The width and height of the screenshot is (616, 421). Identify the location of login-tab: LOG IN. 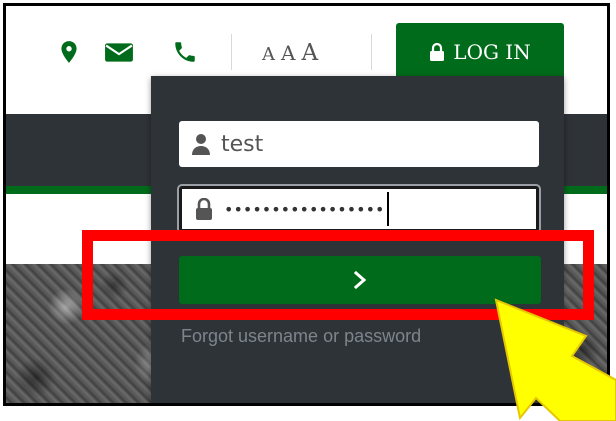
(480, 52).